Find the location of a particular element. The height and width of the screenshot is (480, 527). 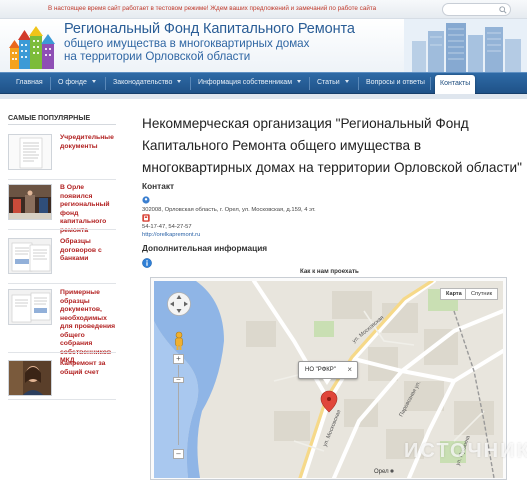

website-link: http://orelkapremont.ru is located at coordinates (171, 235).